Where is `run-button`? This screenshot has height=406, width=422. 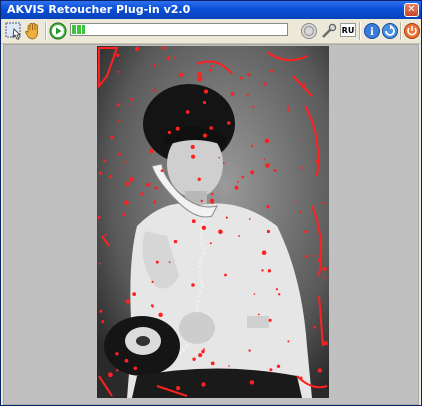
run-button is located at coordinates (58, 31).